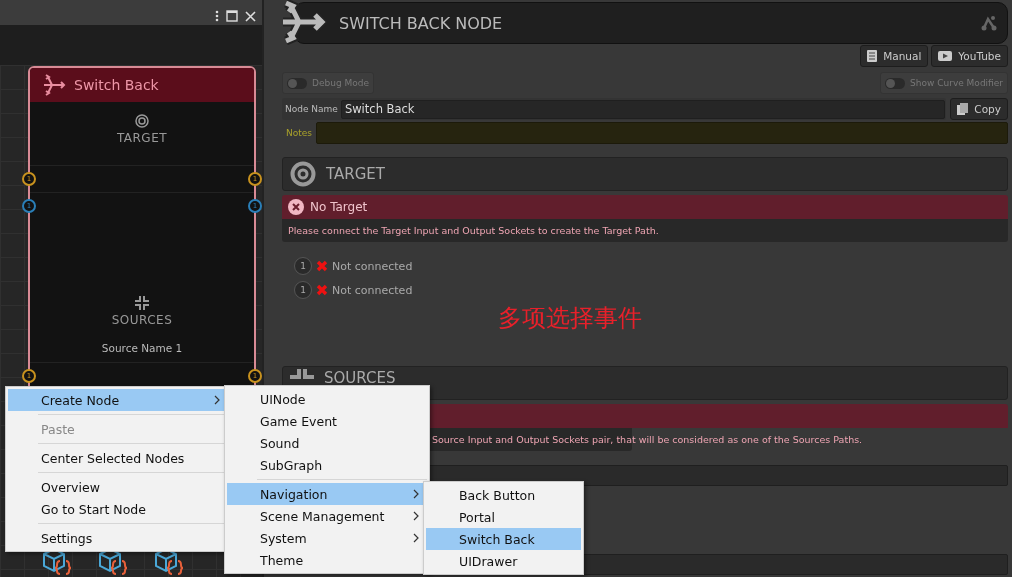  I want to click on youtube-button: YouTube, so click(969, 56).